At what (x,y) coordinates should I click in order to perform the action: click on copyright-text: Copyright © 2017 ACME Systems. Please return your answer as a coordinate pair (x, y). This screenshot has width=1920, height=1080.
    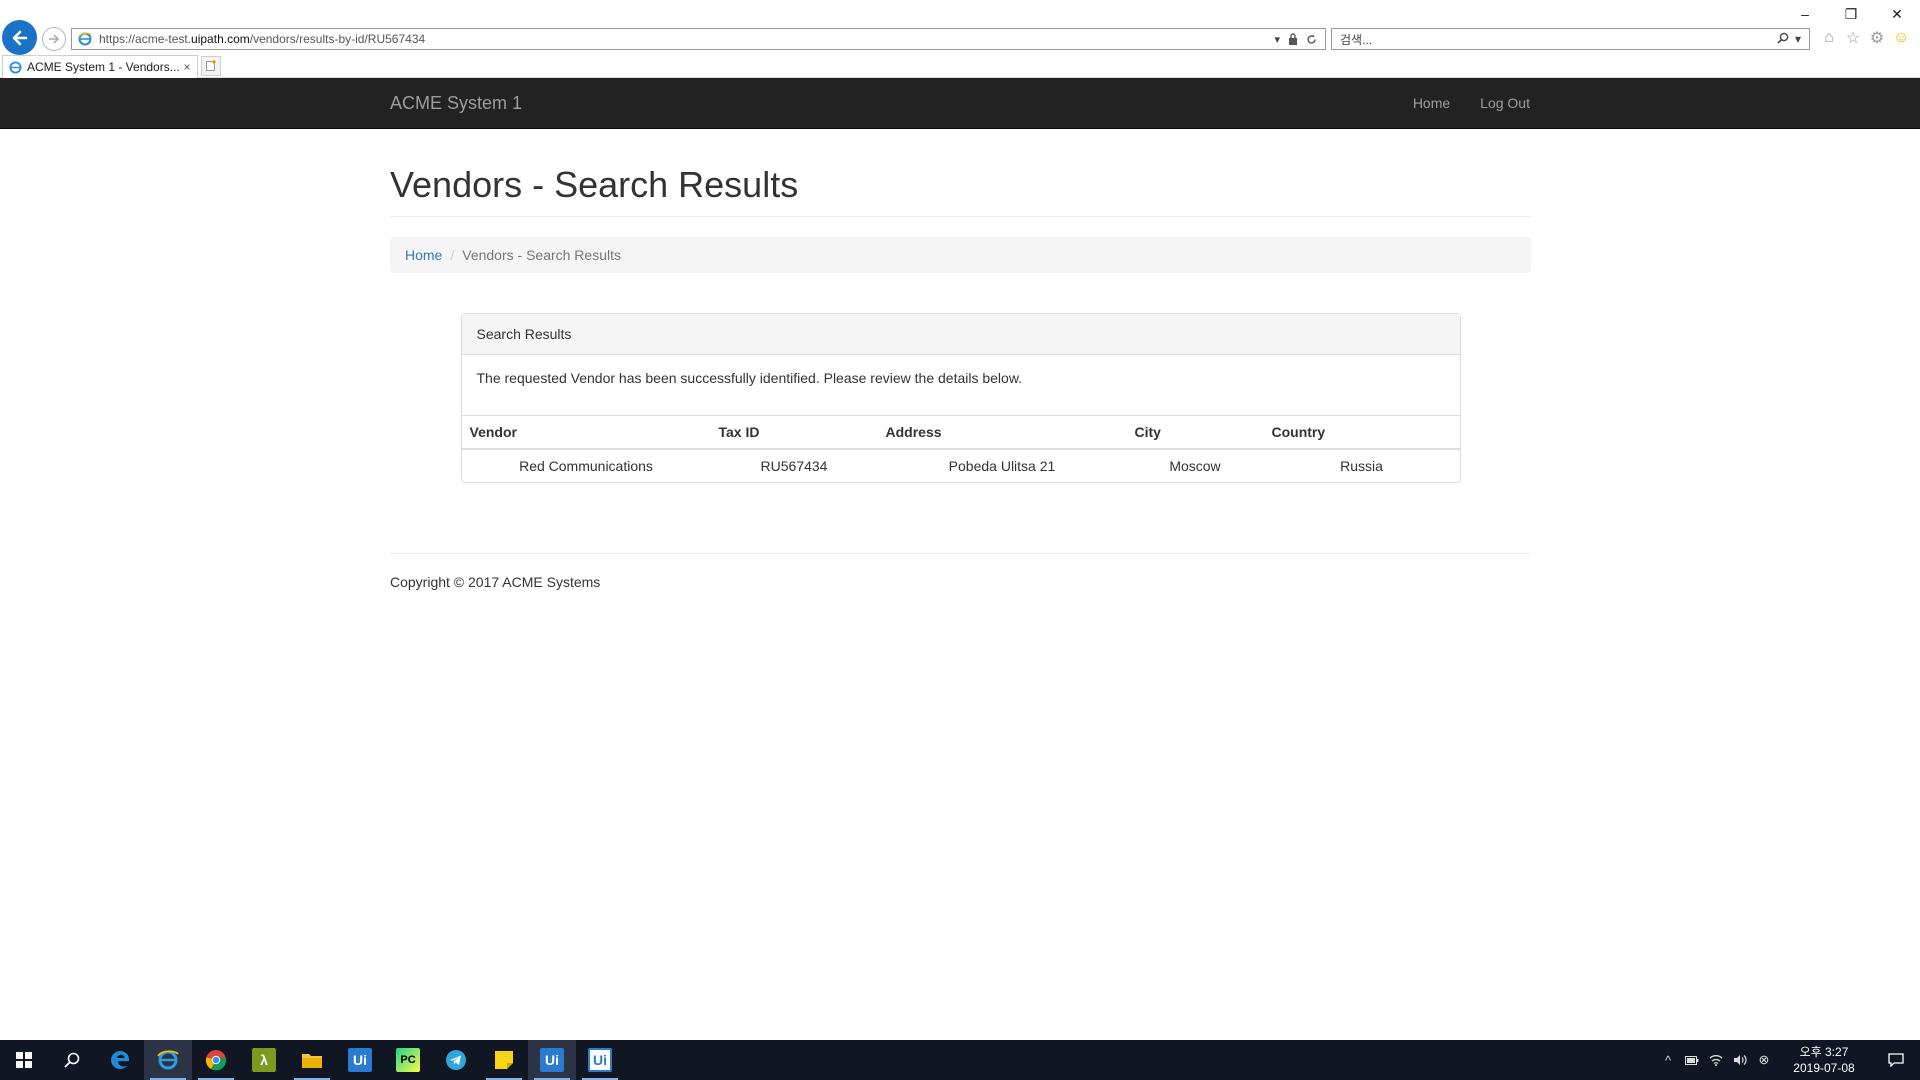
    Looking at the image, I should click on (495, 581).